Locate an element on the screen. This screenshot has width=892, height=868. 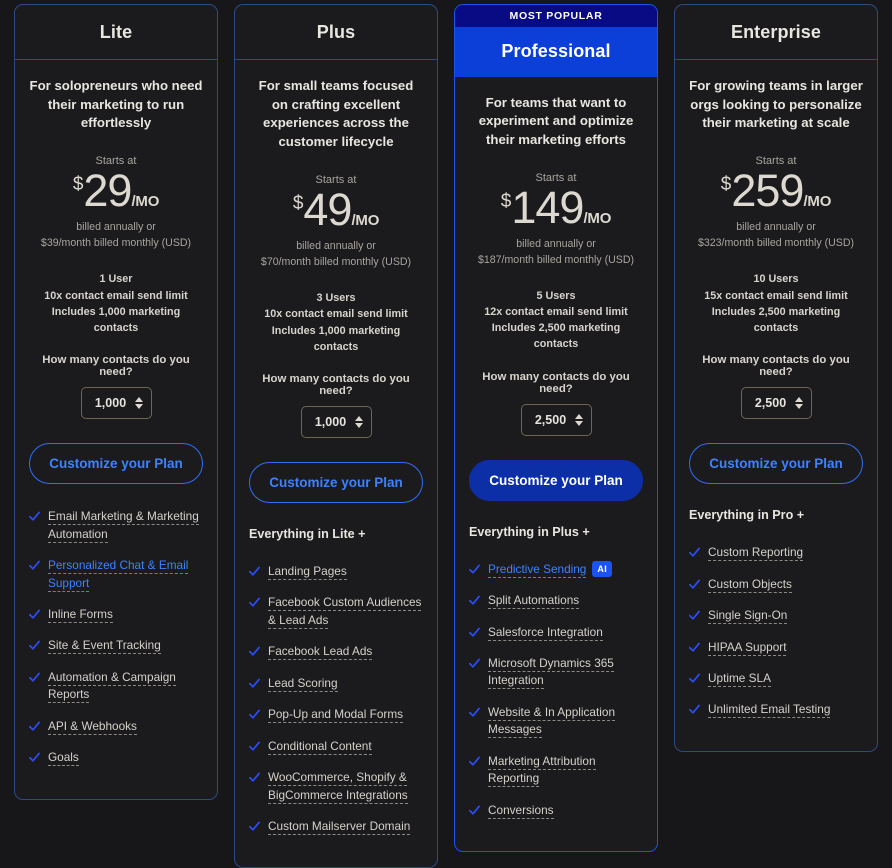
check-icon is located at coordinates (474, 712).